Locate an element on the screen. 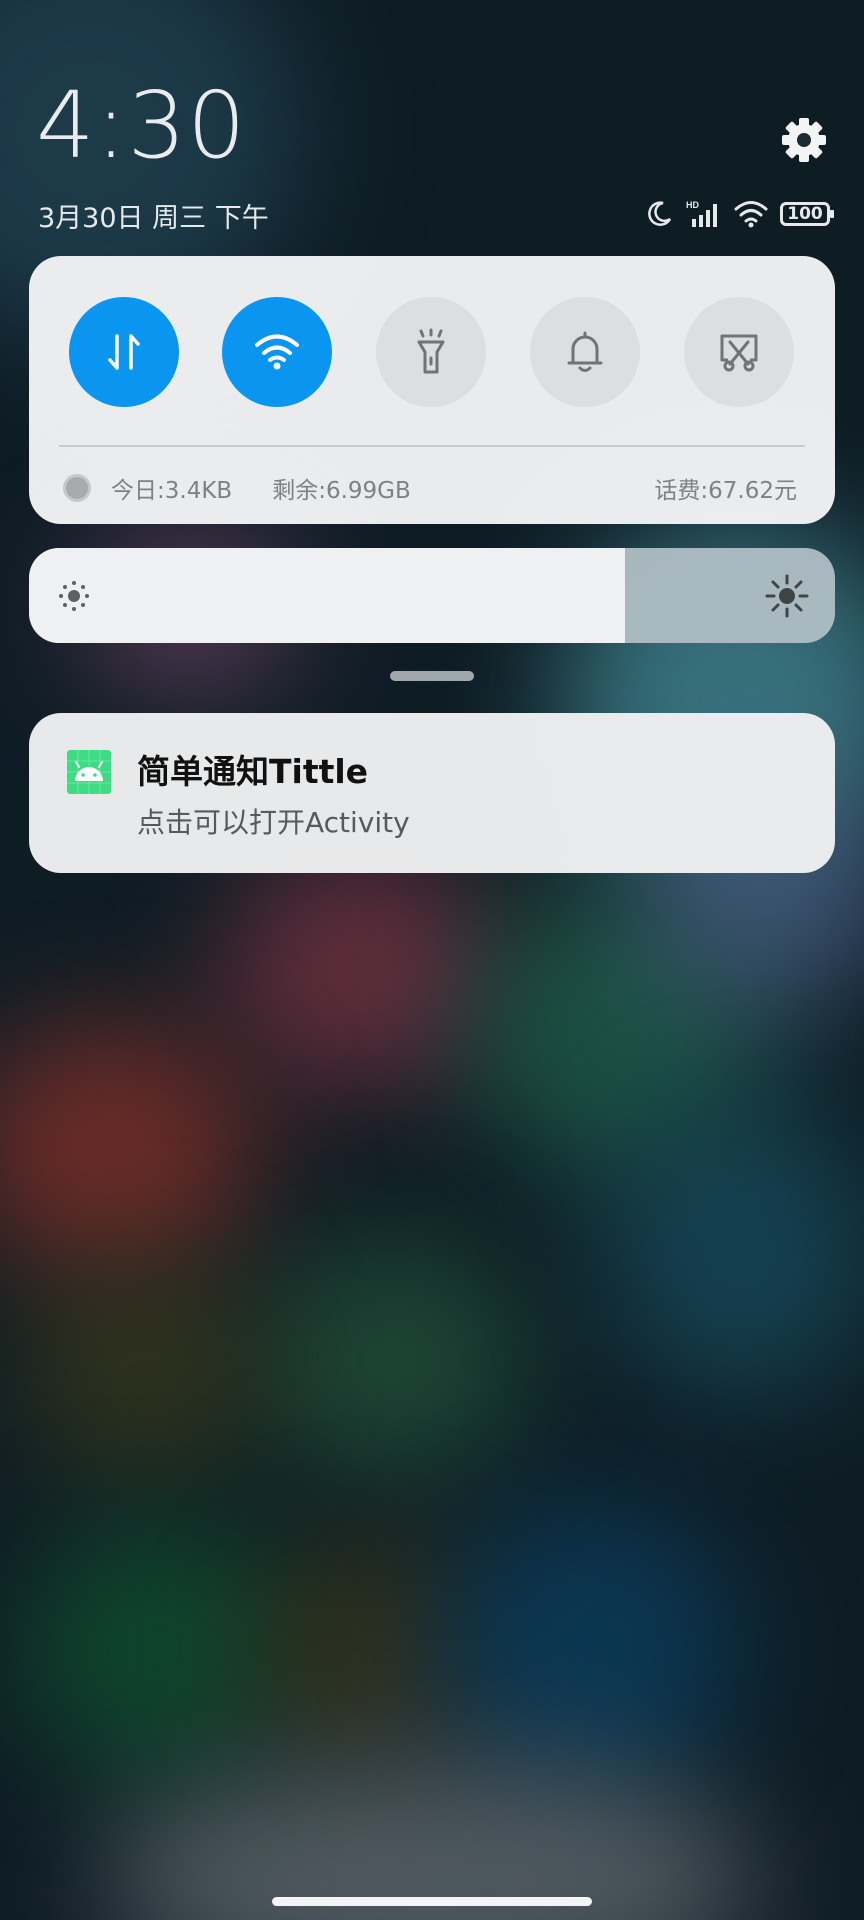 The width and height of the screenshot is (864, 1920). svg-text: HD is located at coordinates (692, 205).